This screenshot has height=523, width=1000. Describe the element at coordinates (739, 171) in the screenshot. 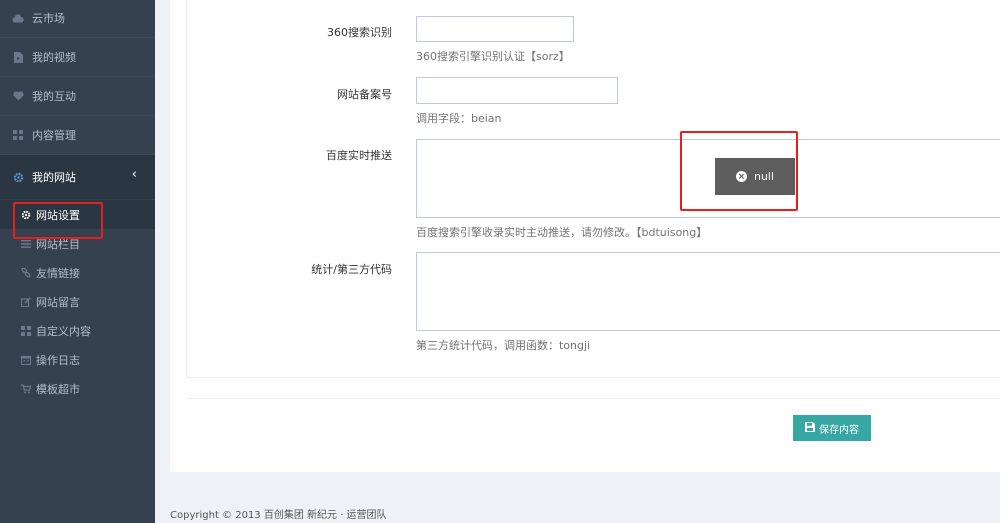

I see `highlight-box-toast` at that location.